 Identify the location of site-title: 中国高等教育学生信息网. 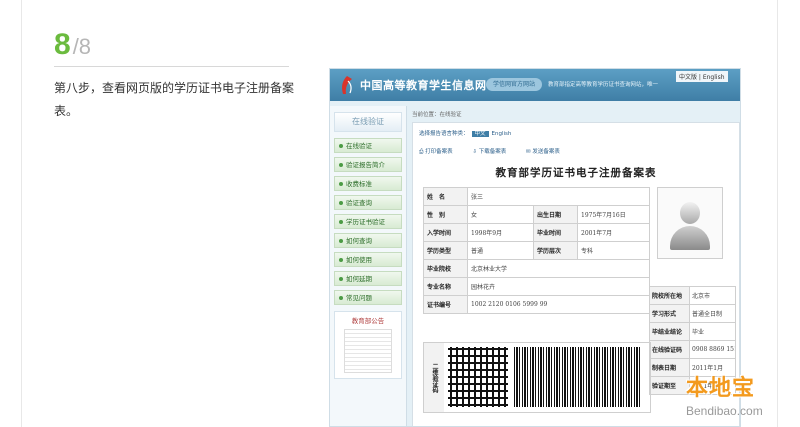
(423, 85).